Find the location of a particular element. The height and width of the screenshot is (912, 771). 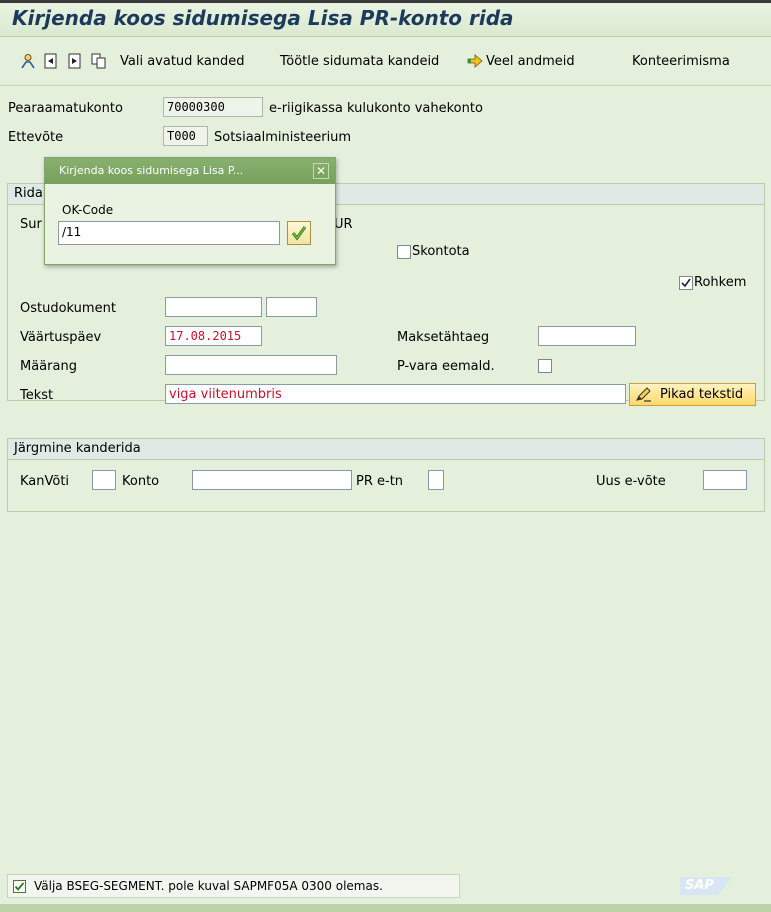

maarang-label: Määrang is located at coordinates (48, 366).